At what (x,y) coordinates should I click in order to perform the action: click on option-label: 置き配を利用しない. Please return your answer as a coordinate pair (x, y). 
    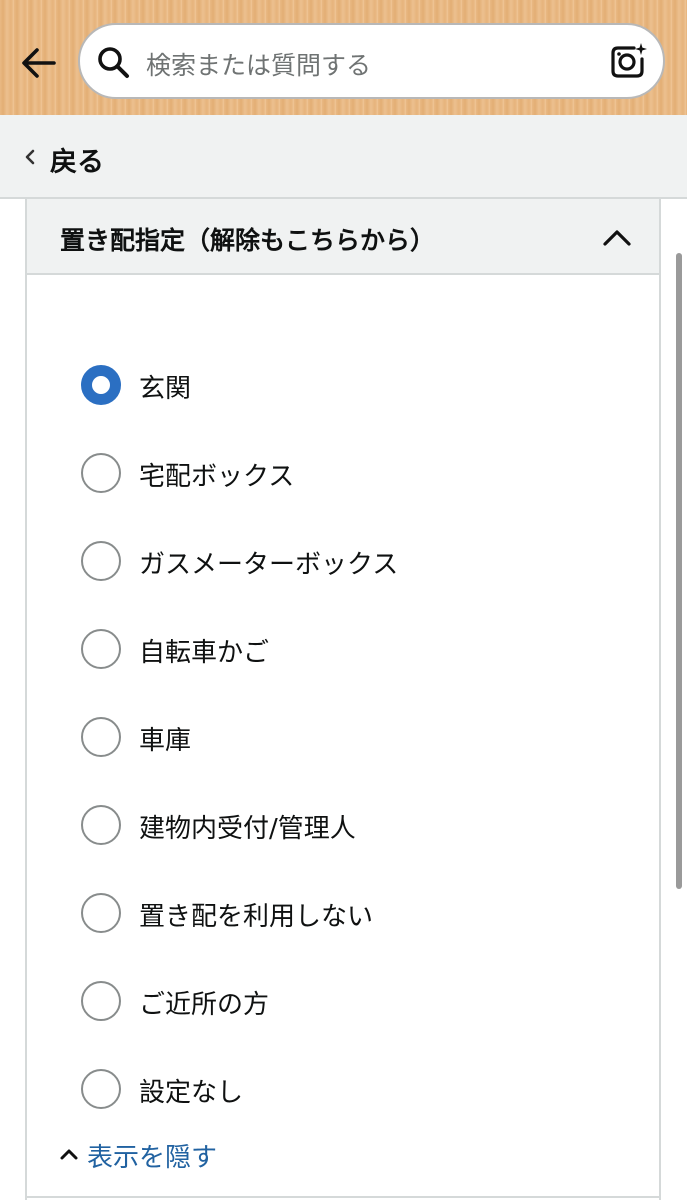
    Looking at the image, I should click on (256, 917).